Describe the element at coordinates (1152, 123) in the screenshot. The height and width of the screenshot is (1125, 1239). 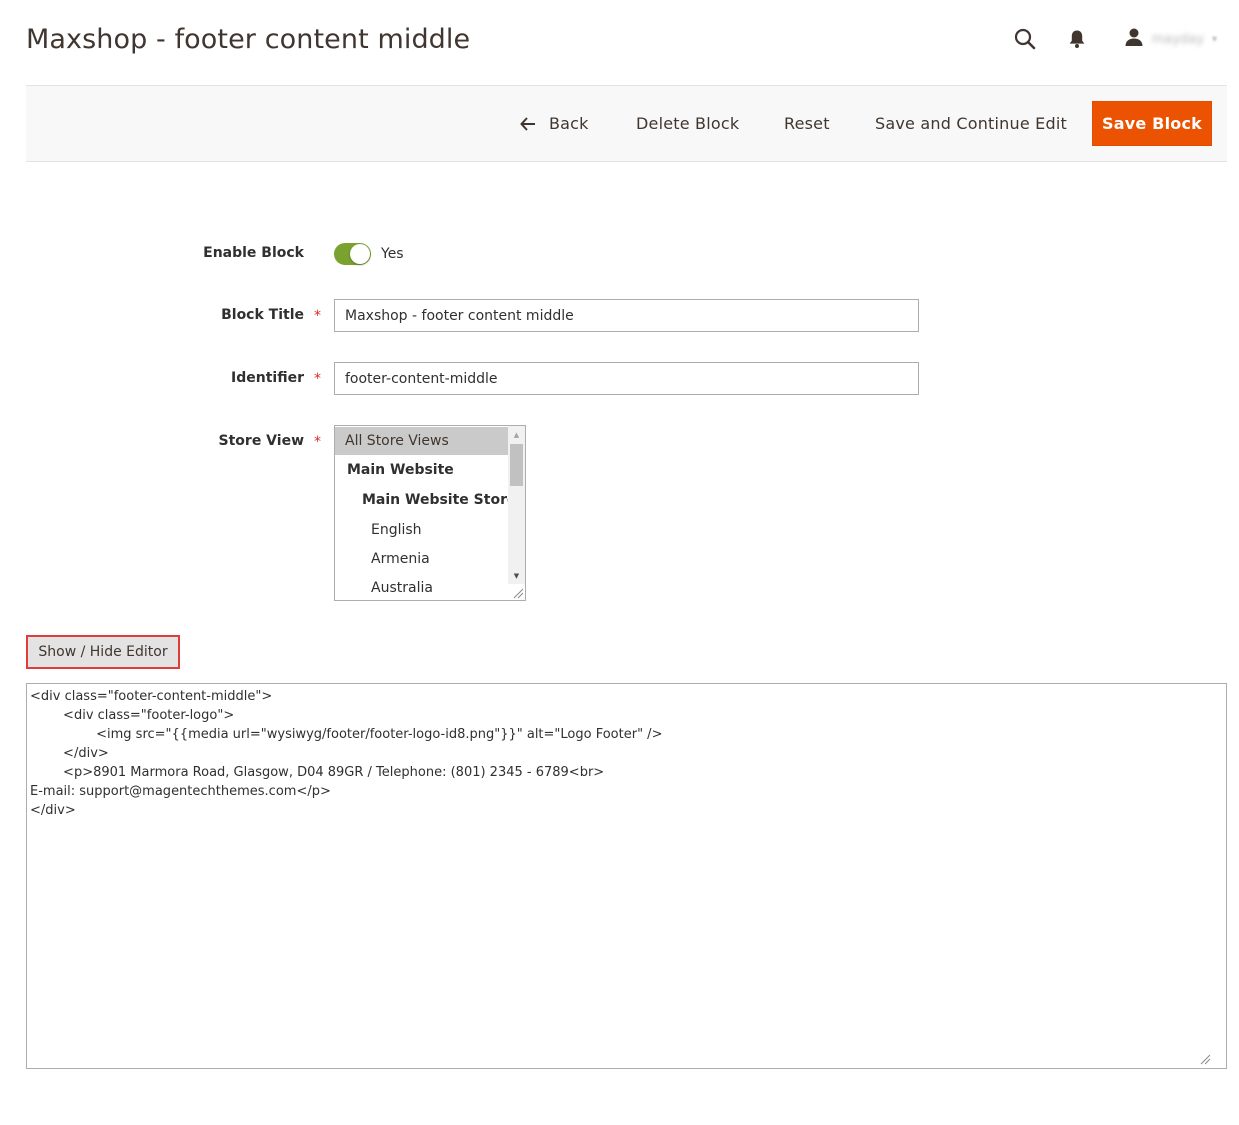
I see `save-block-button: Save Block` at that location.